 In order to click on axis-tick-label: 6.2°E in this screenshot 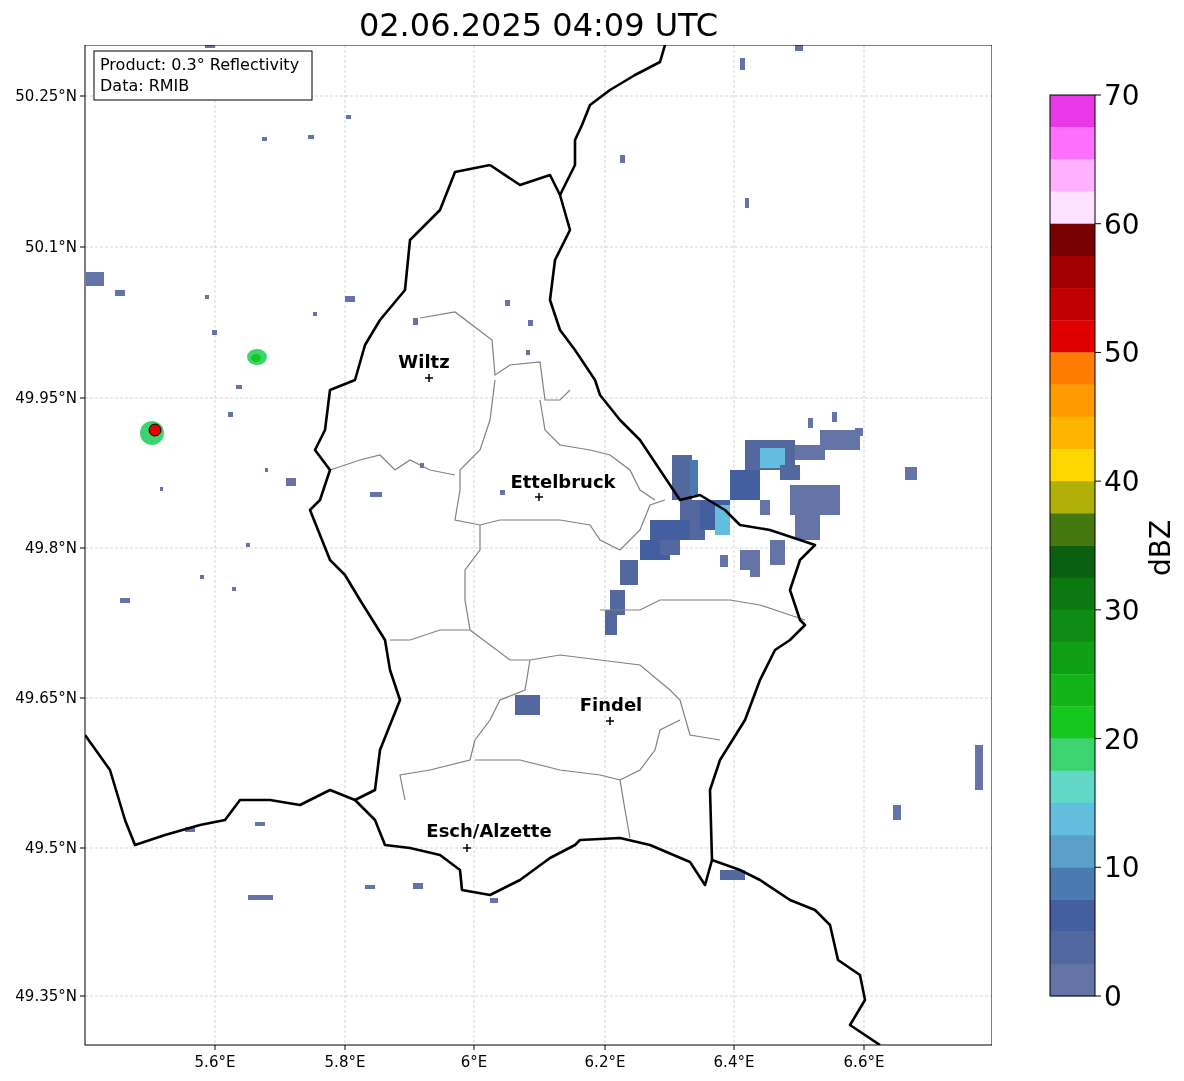, I will do `click(605, 1062)`.